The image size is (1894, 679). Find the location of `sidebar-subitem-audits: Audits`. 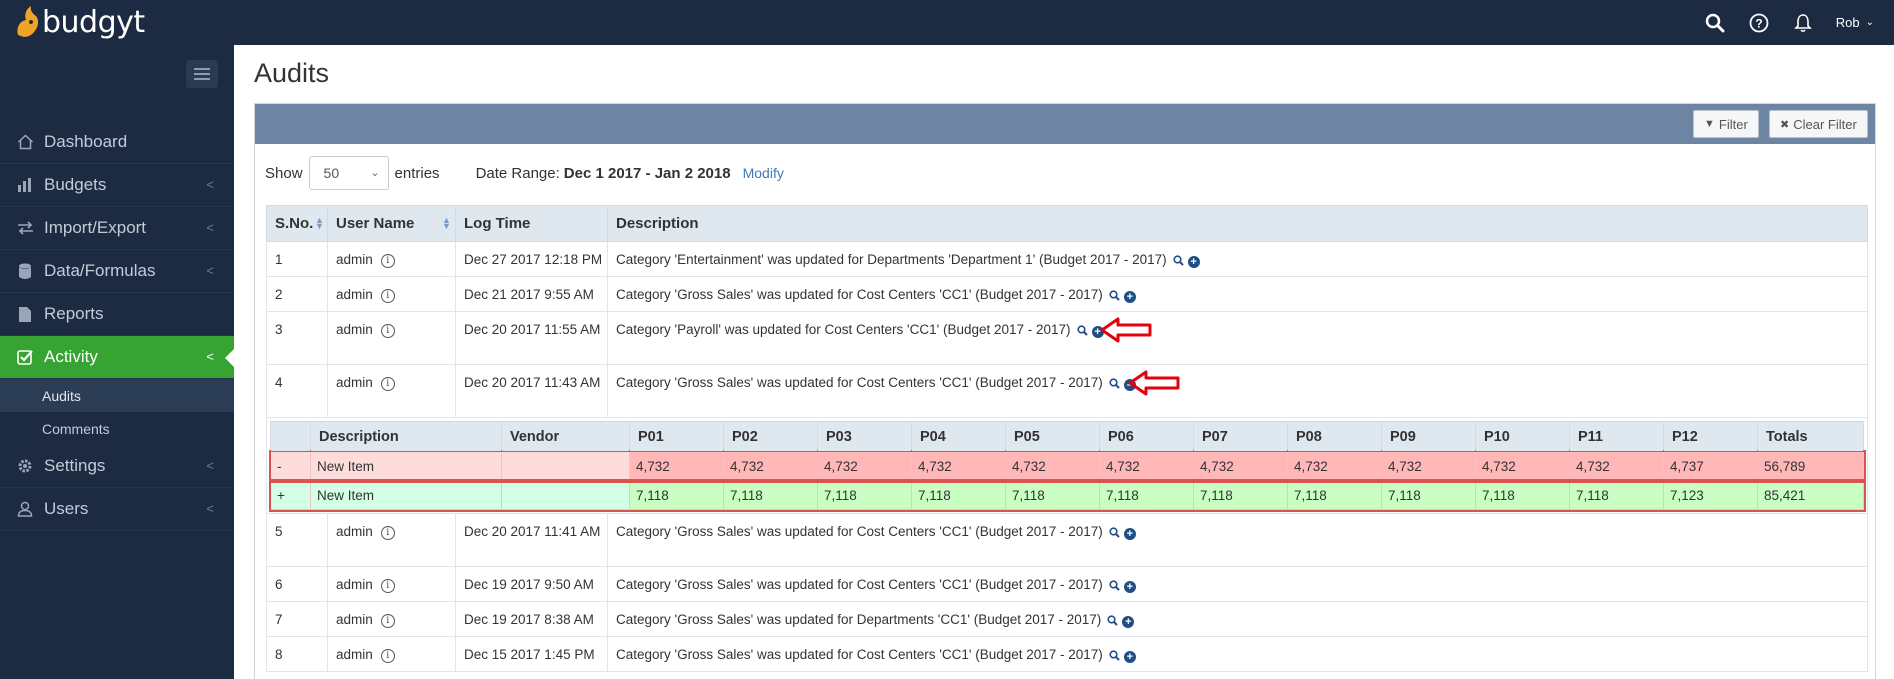

sidebar-subitem-audits: Audits is located at coordinates (117, 395).